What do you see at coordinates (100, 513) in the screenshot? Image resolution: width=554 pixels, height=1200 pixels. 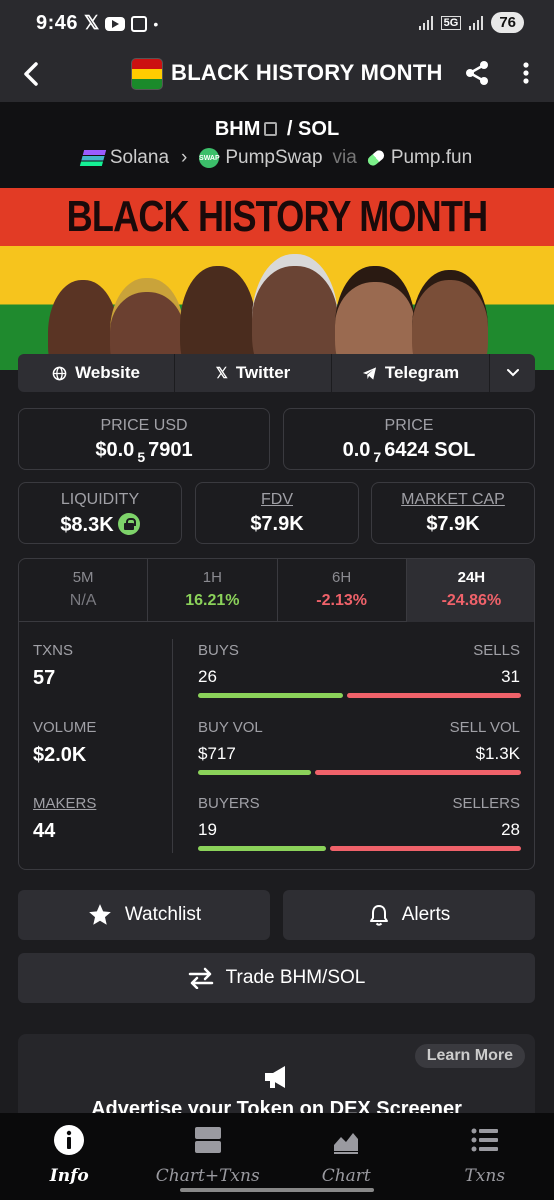 I see `liquidity-card: LIQUIDITY $8.3K` at bounding box center [100, 513].